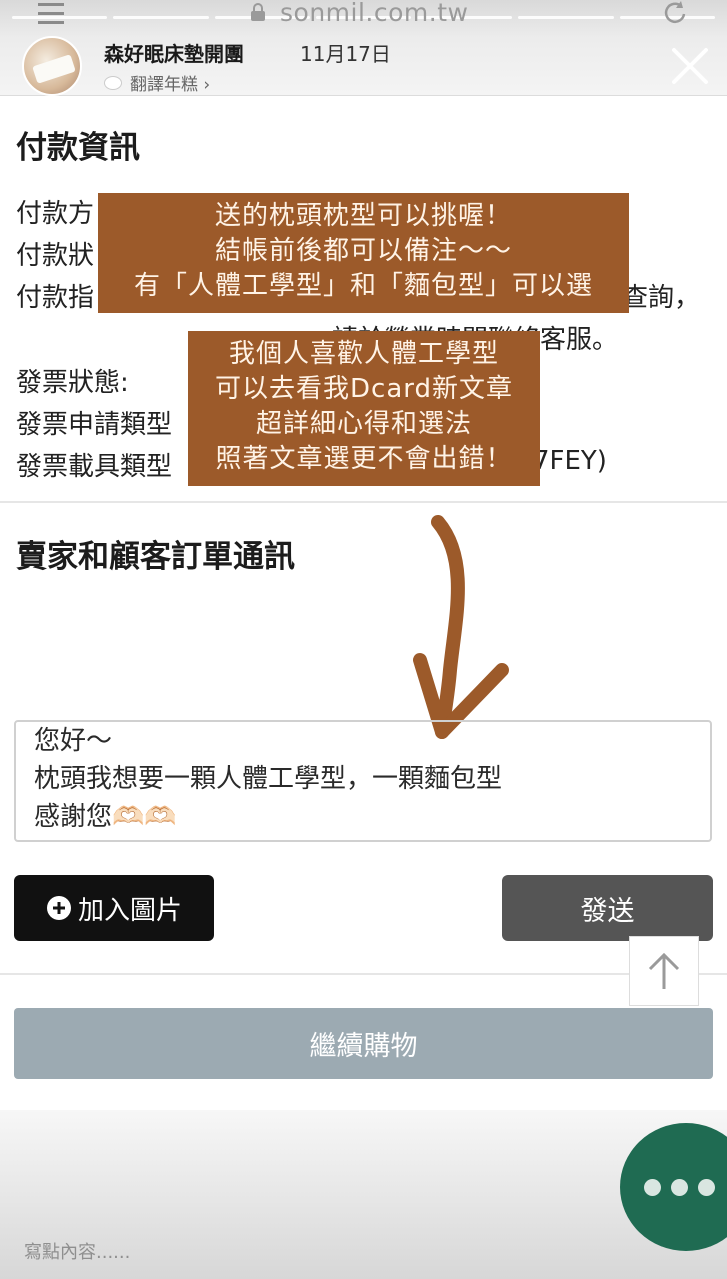 This screenshot has height=1279, width=727. I want to click on avatar-pillow-image, so click(54, 69).